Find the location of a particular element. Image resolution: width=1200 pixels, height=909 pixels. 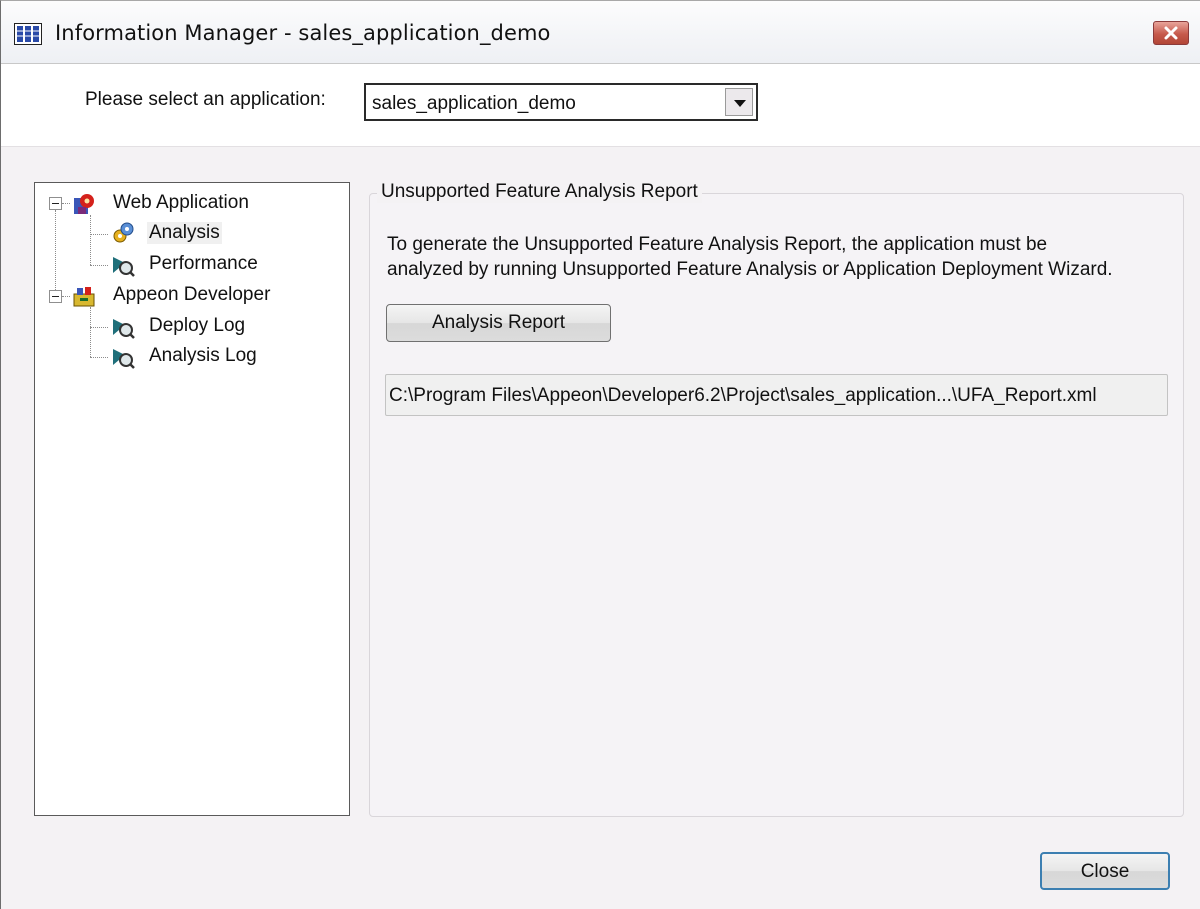

app-window-icon is located at coordinates (28, 34).